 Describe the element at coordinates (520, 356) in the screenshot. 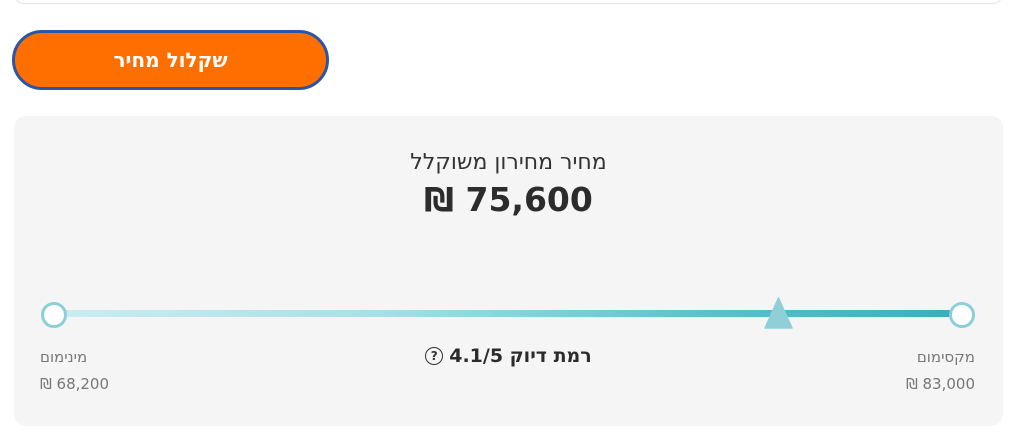

I see `accuracy-text: רמת דיוק 4.1/5` at that location.